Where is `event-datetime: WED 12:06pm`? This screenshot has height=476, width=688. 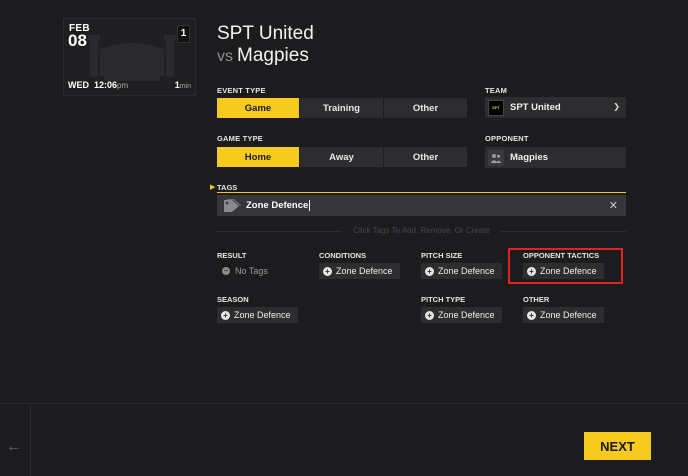 event-datetime: WED 12:06pm is located at coordinates (98, 85).